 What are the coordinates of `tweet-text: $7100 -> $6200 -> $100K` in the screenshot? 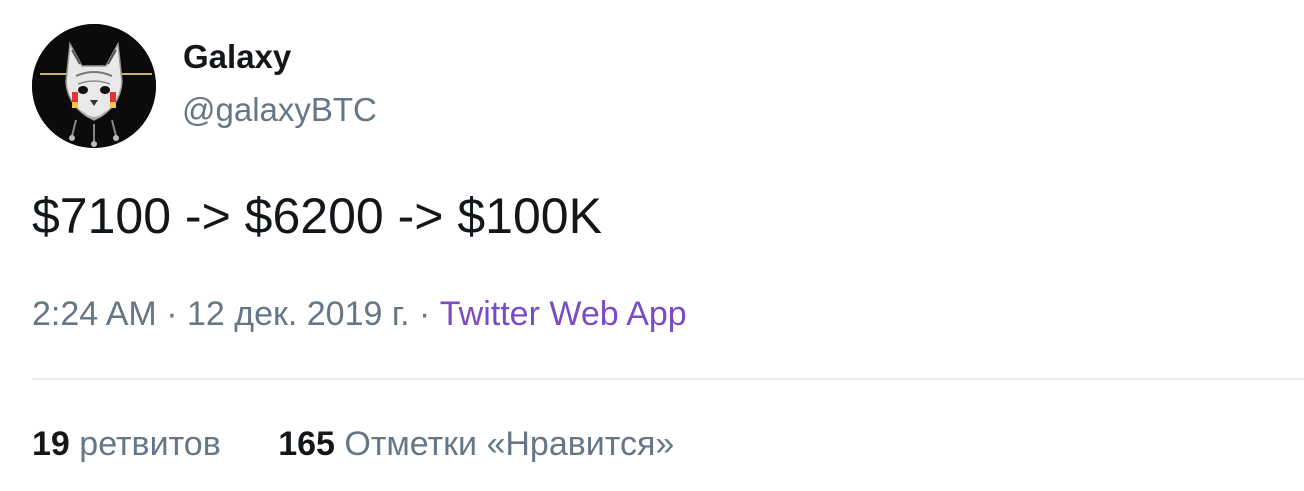 It's located at (317, 216).